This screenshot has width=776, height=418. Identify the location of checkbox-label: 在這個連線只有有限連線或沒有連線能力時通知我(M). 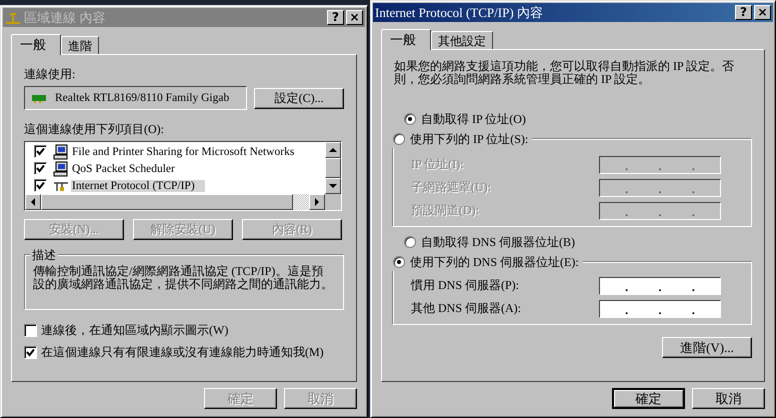
(182, 352).